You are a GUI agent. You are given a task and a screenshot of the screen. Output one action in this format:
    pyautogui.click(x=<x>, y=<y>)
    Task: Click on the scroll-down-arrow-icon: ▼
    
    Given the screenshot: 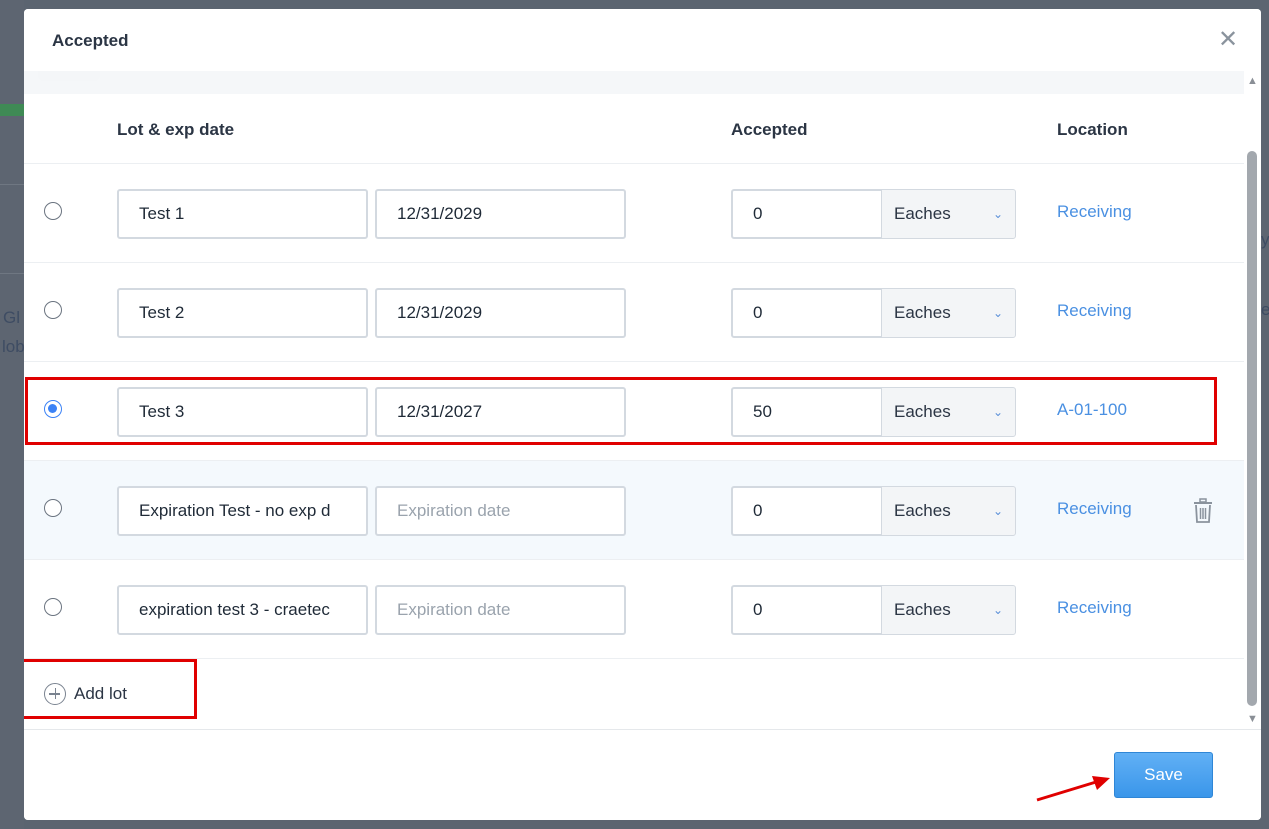 What is the action you would take?
    pyautogui.click(x=1252, y=719)
    